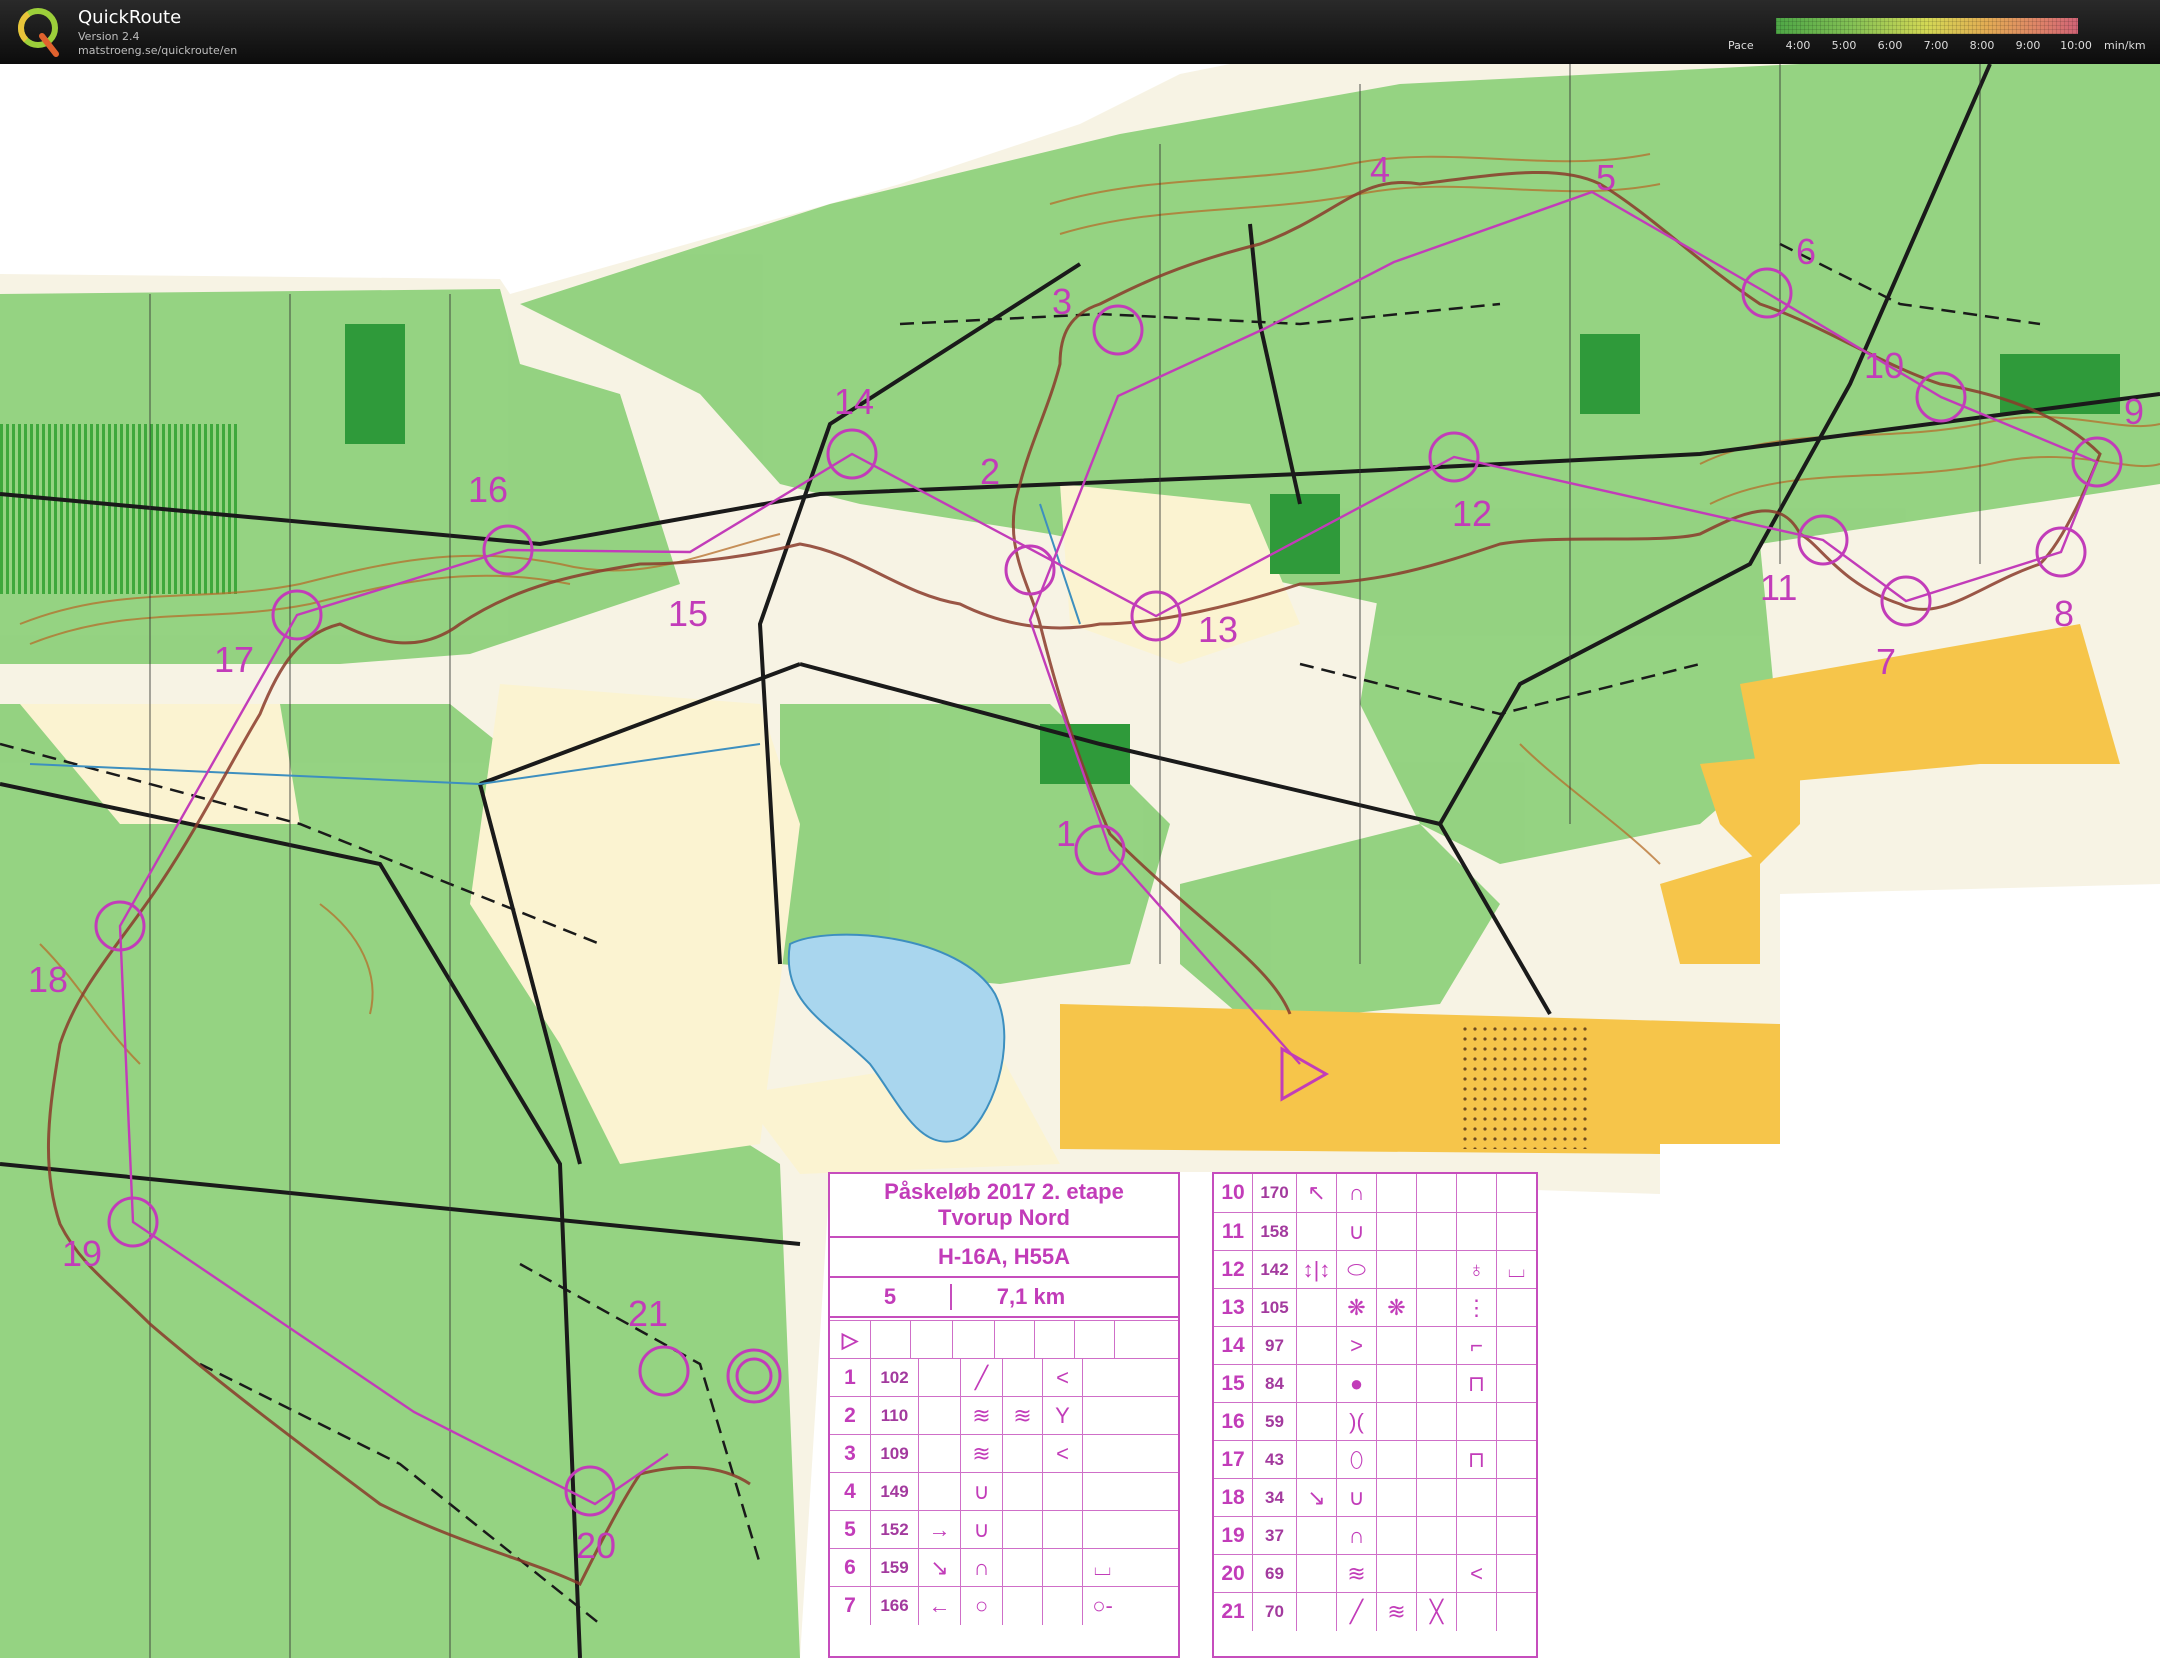  I want to click on feature-symbol-icon: ∩, so click(1356, 1536).